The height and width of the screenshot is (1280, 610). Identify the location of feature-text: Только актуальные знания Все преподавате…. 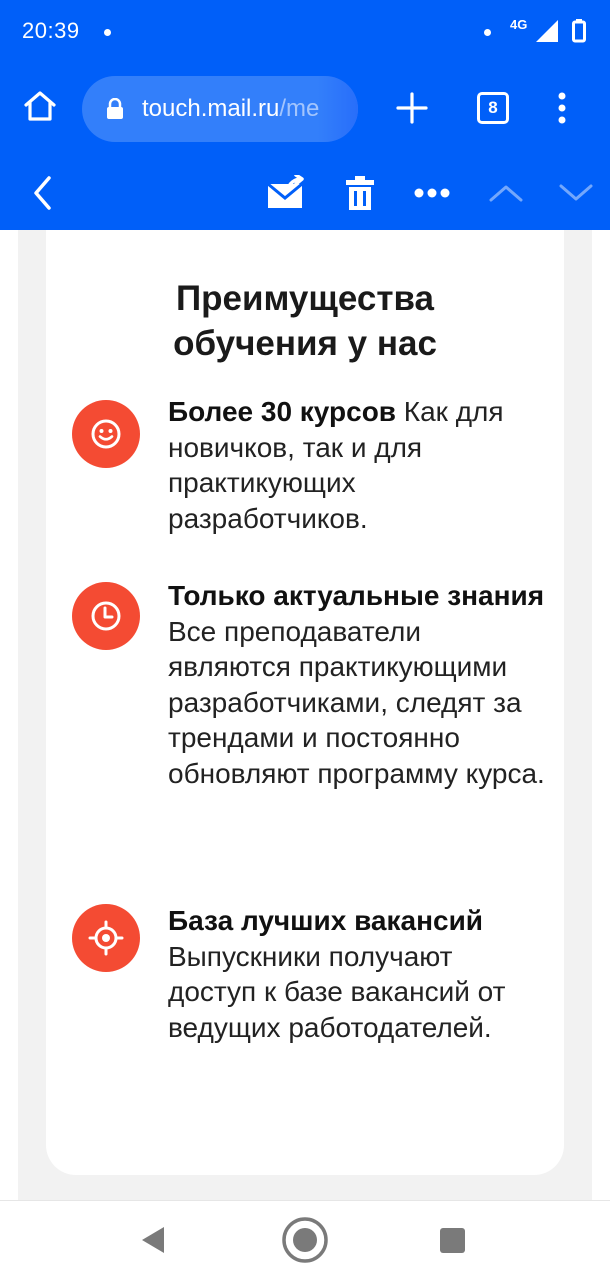
(358, 684).